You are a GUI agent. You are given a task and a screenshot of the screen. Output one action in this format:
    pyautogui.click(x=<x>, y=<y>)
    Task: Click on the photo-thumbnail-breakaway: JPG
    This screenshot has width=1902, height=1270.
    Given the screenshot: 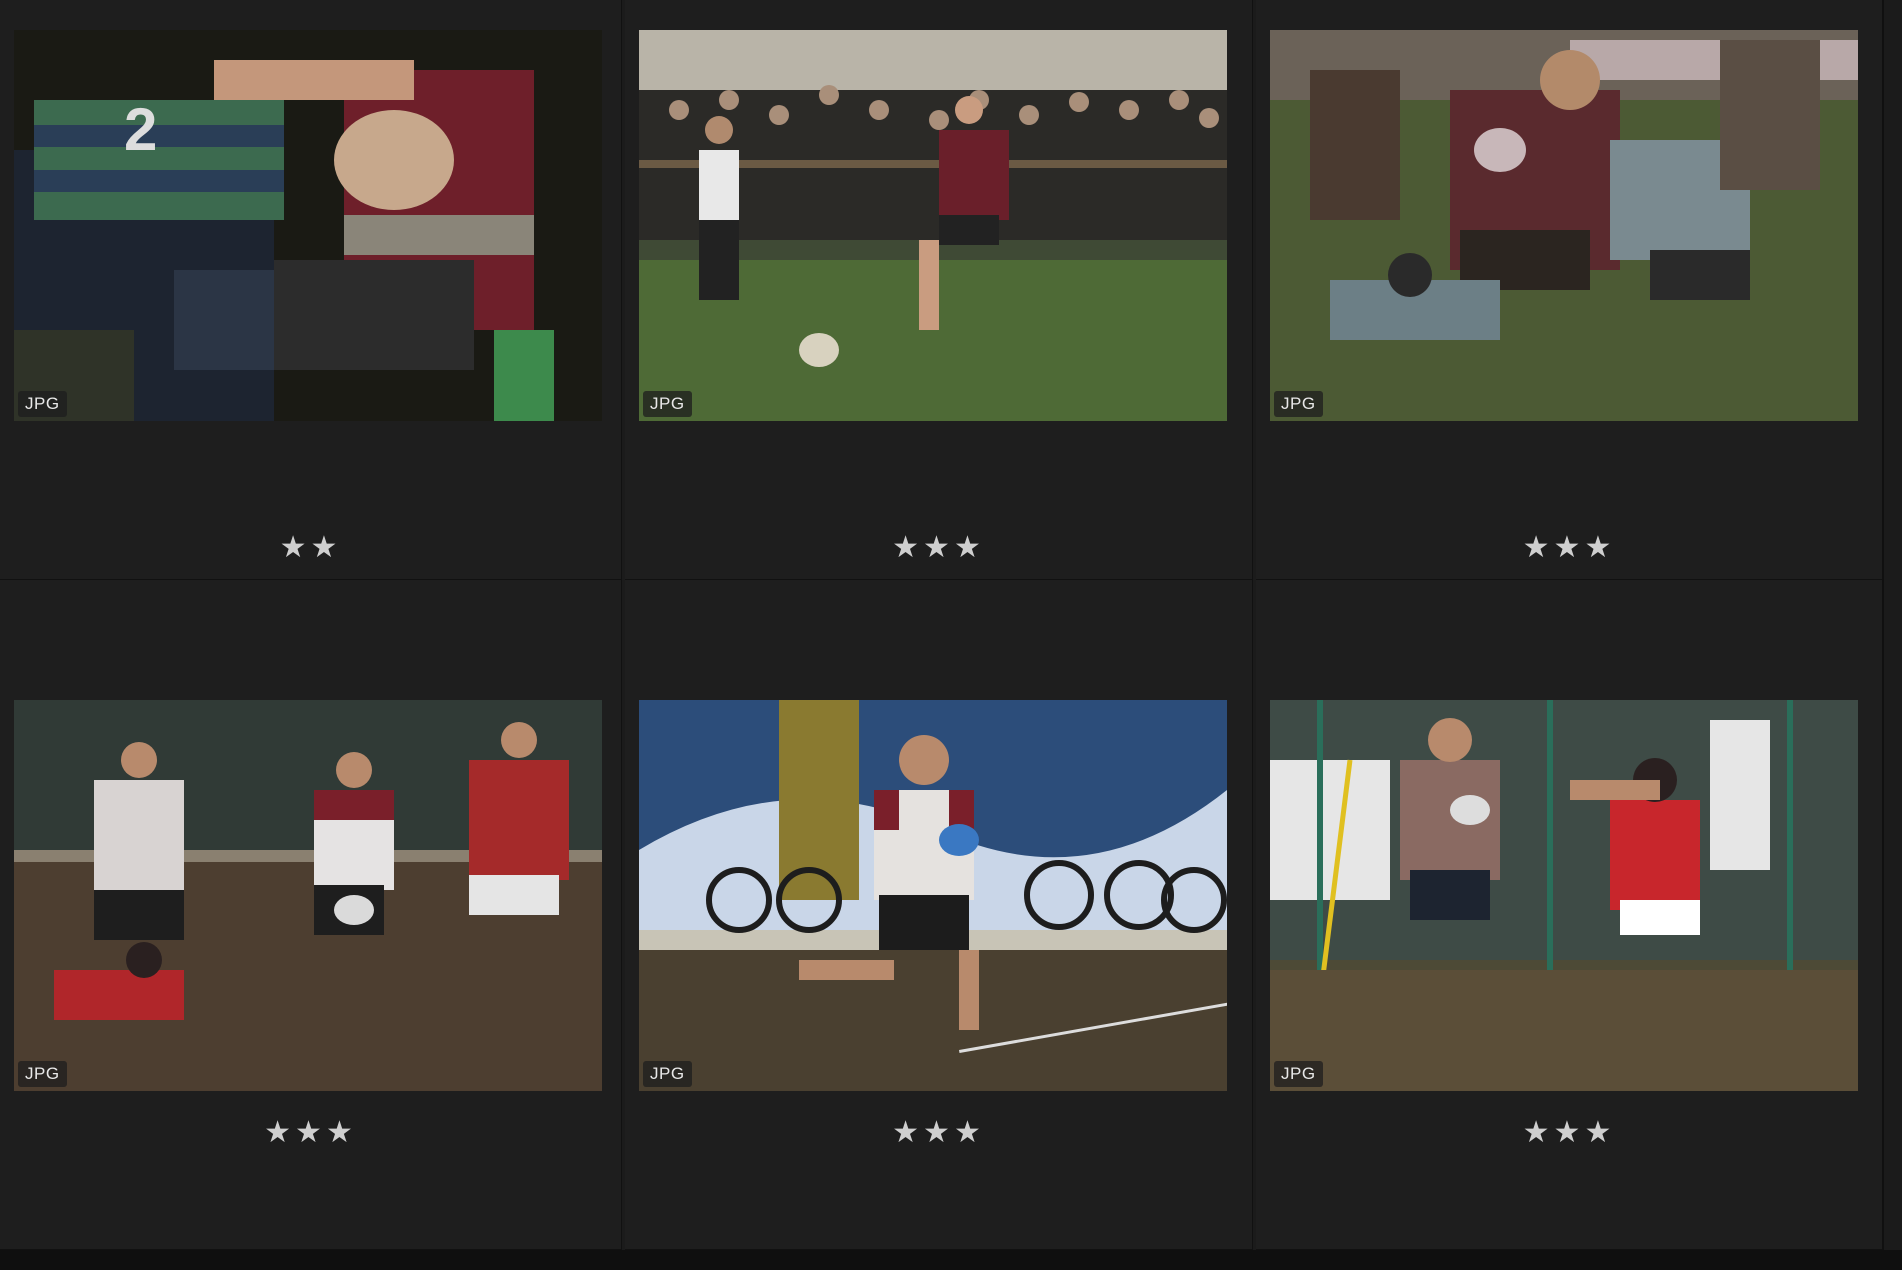 What is the action you would take?
    pyautogui.click(x=308, y=895)
    